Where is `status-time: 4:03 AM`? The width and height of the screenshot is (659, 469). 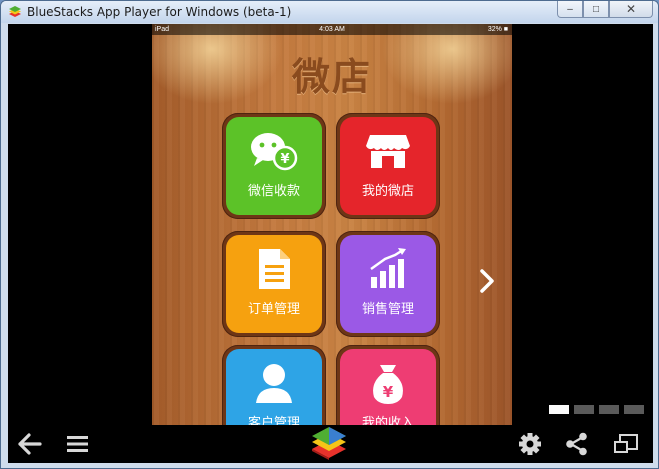
status-time: 4:03 AM is located at coordinates (332, 29).